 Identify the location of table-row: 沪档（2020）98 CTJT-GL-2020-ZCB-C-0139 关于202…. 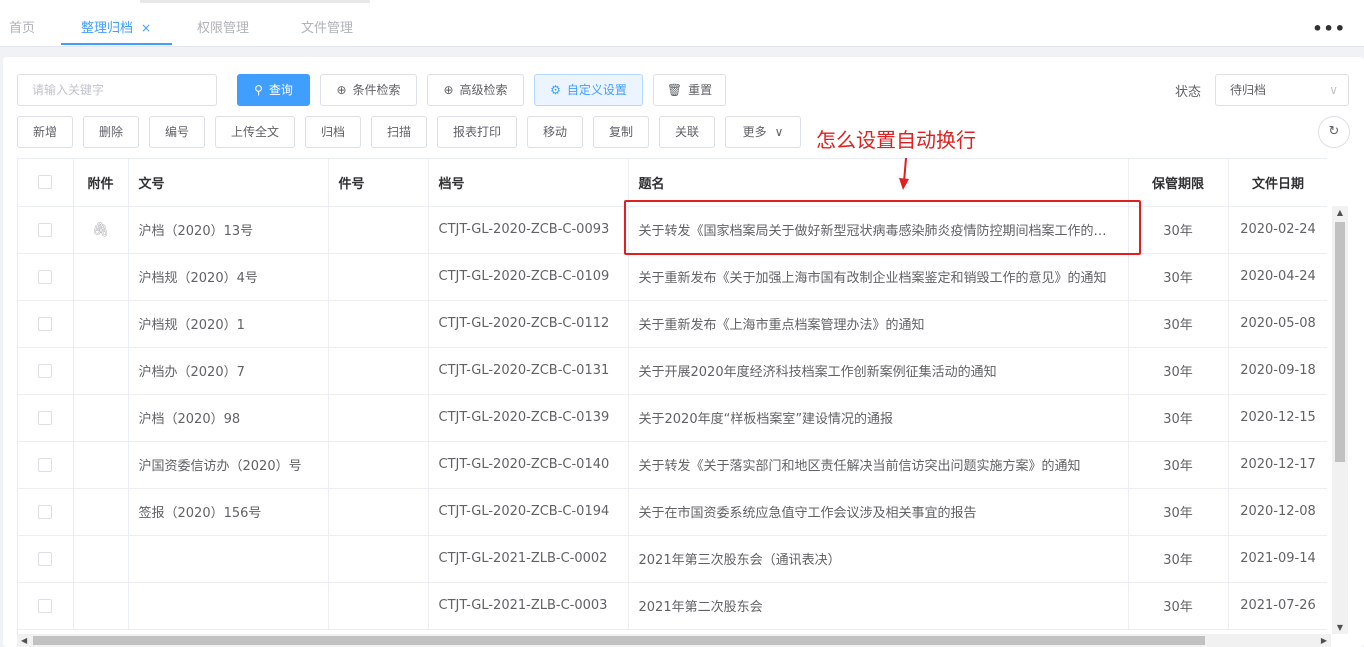
(672, 418).